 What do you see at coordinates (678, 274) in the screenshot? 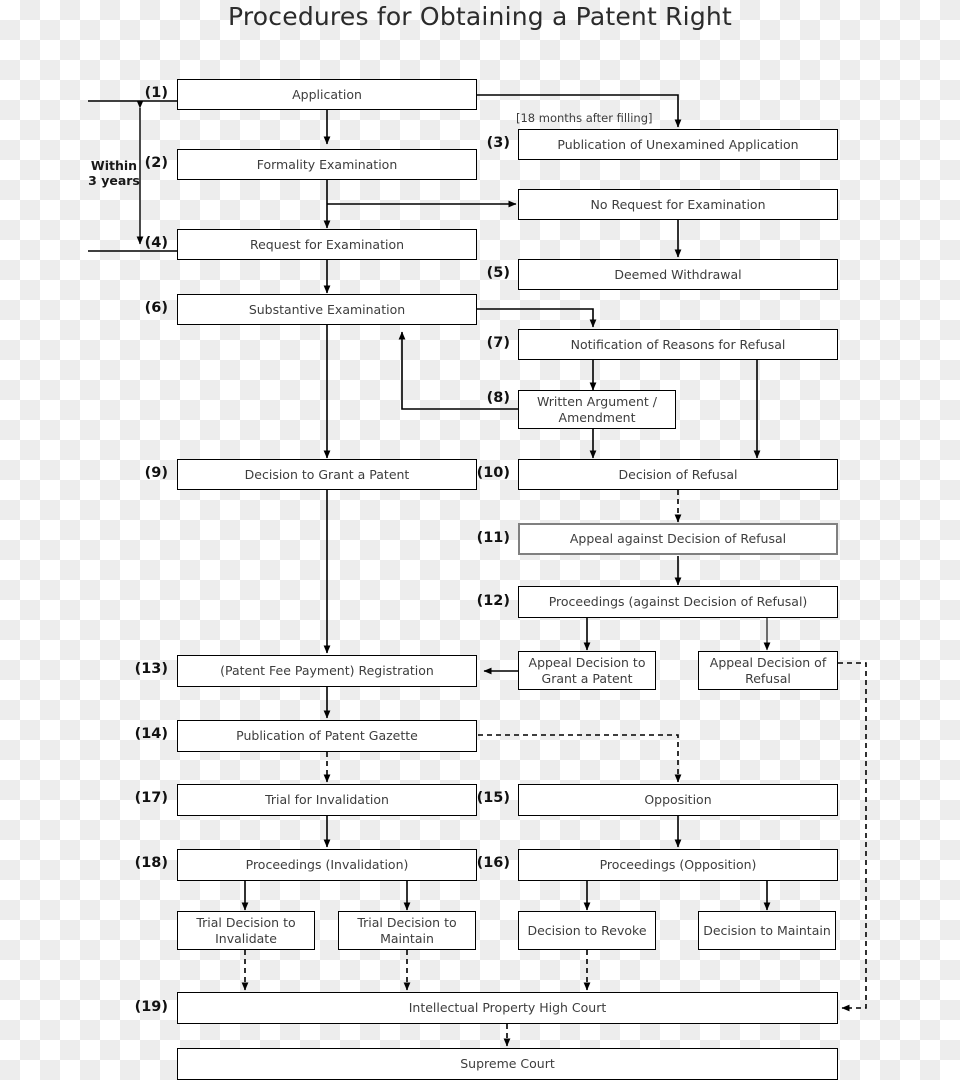
I see `node-deemed-withdrawal: Deemed Withdrawal` at bounding box center [678, 274].